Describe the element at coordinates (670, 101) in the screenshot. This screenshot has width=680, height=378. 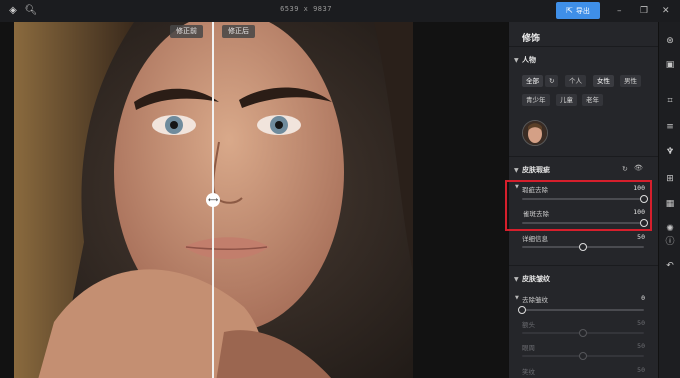
I see `crop-icon: ⌗` at that location.